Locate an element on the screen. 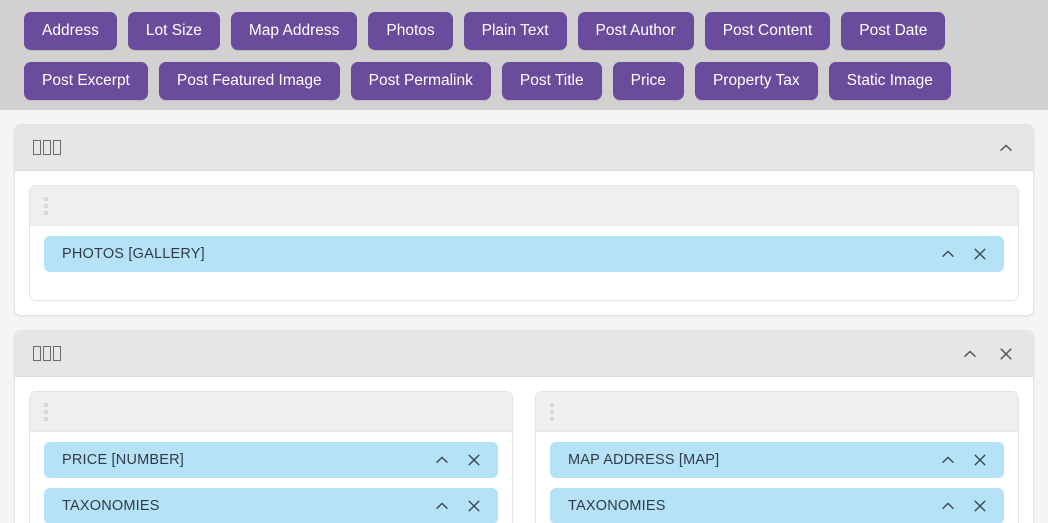 Image resolution: width=1048 pixels, height=523 pixels. field-row-label: PRICE [NUMBER] is located at coordinates (123, 460).